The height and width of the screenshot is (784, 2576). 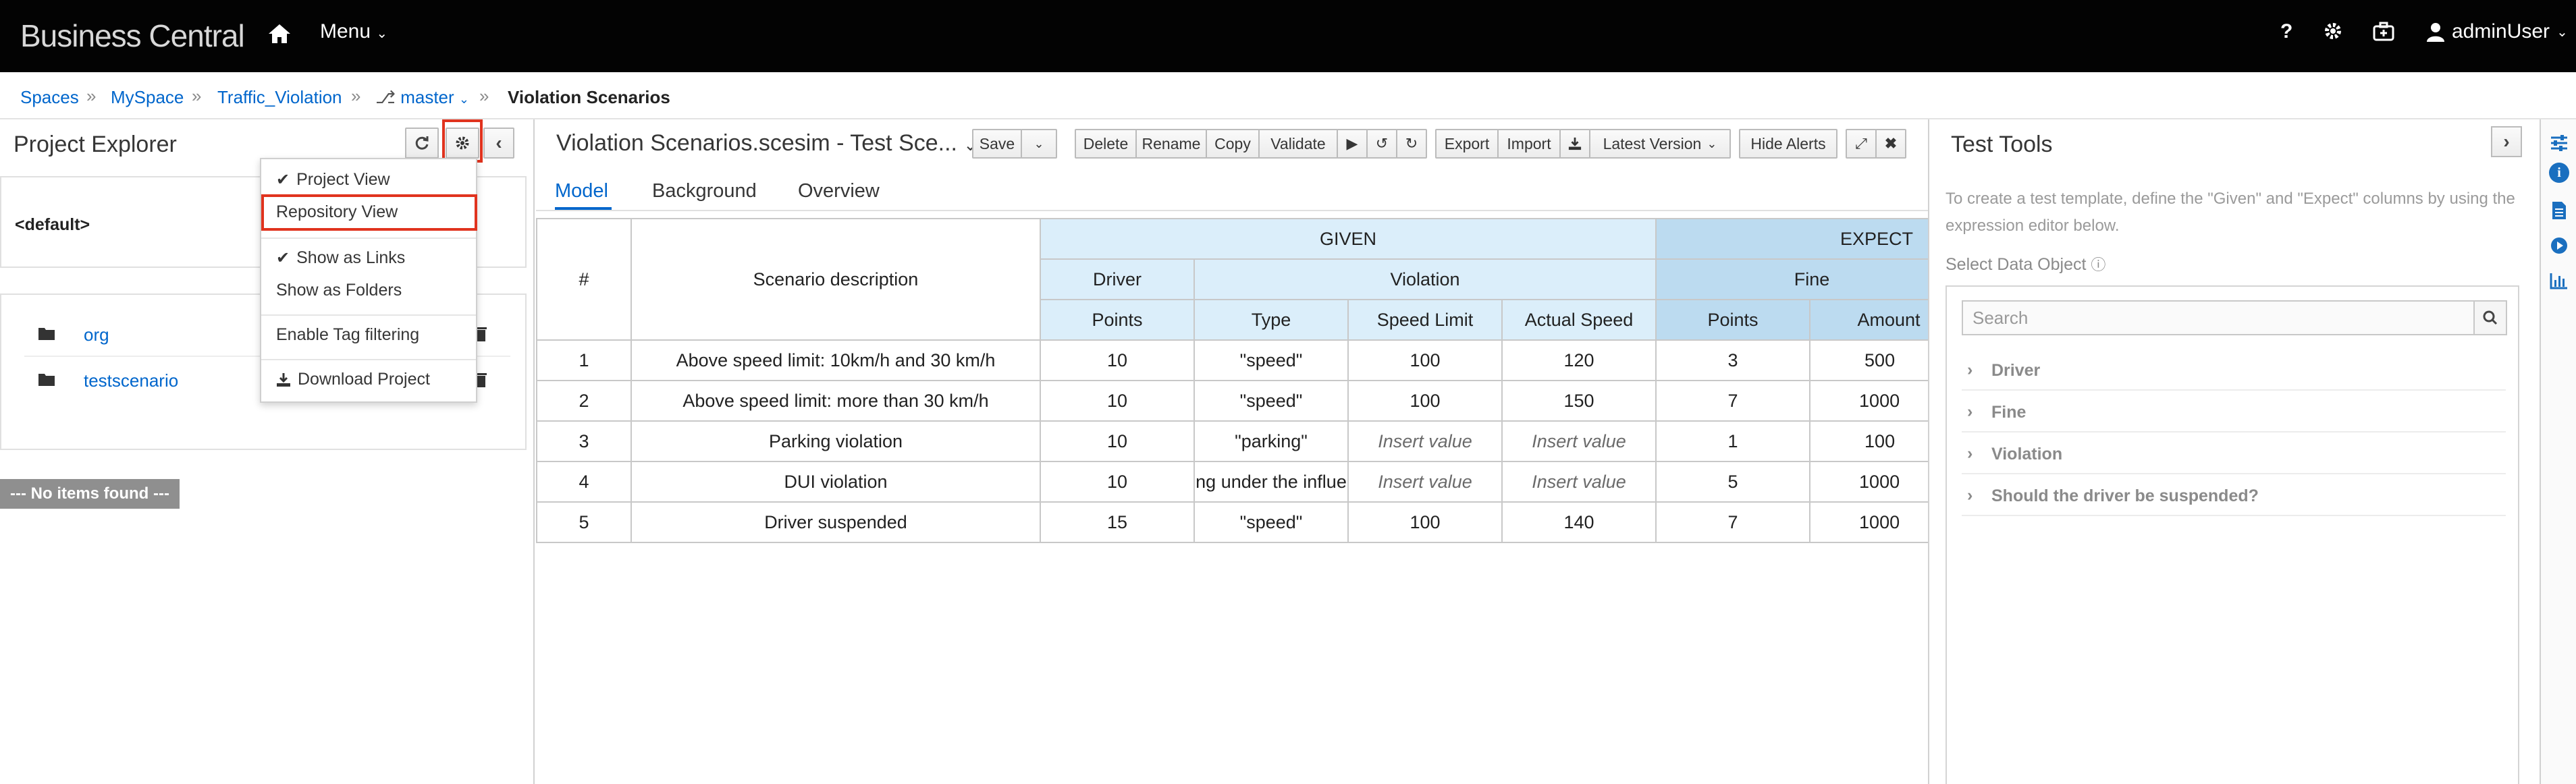 What do you see at coordinates (2234, 495) in the screenshot?
I see `tree-item-suspended: › Should the driver be suspended?` at bounding box center [2234, 495].